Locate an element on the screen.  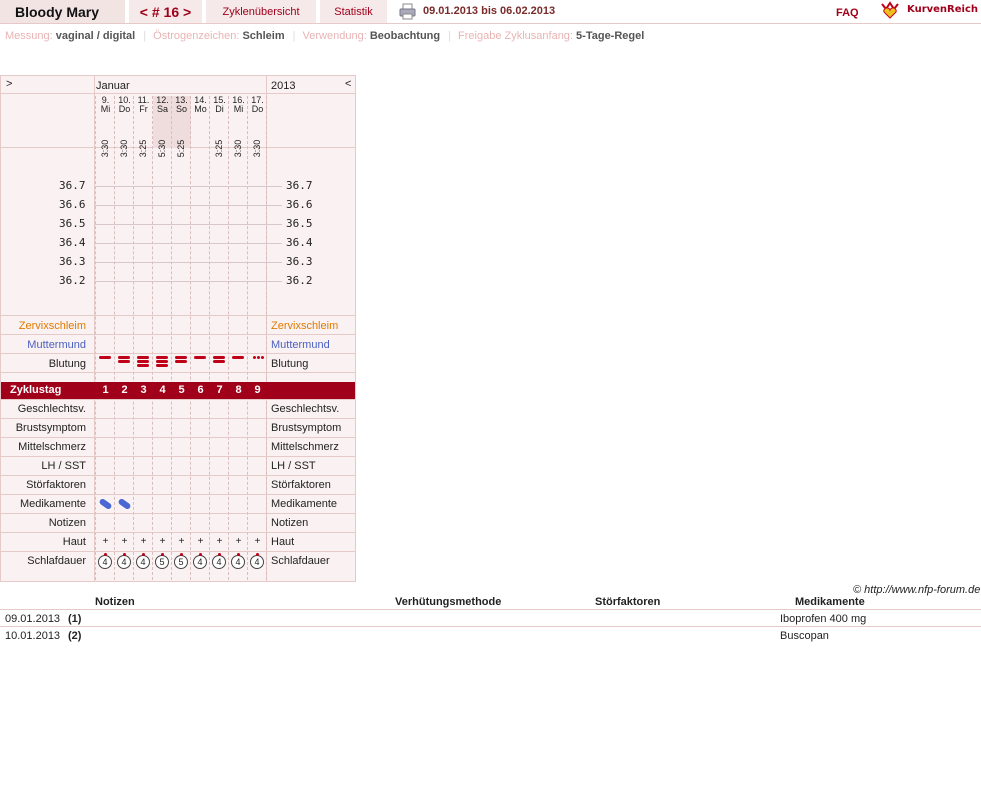
temp-label-left: 36.3 is located at coordinates (72, 261).